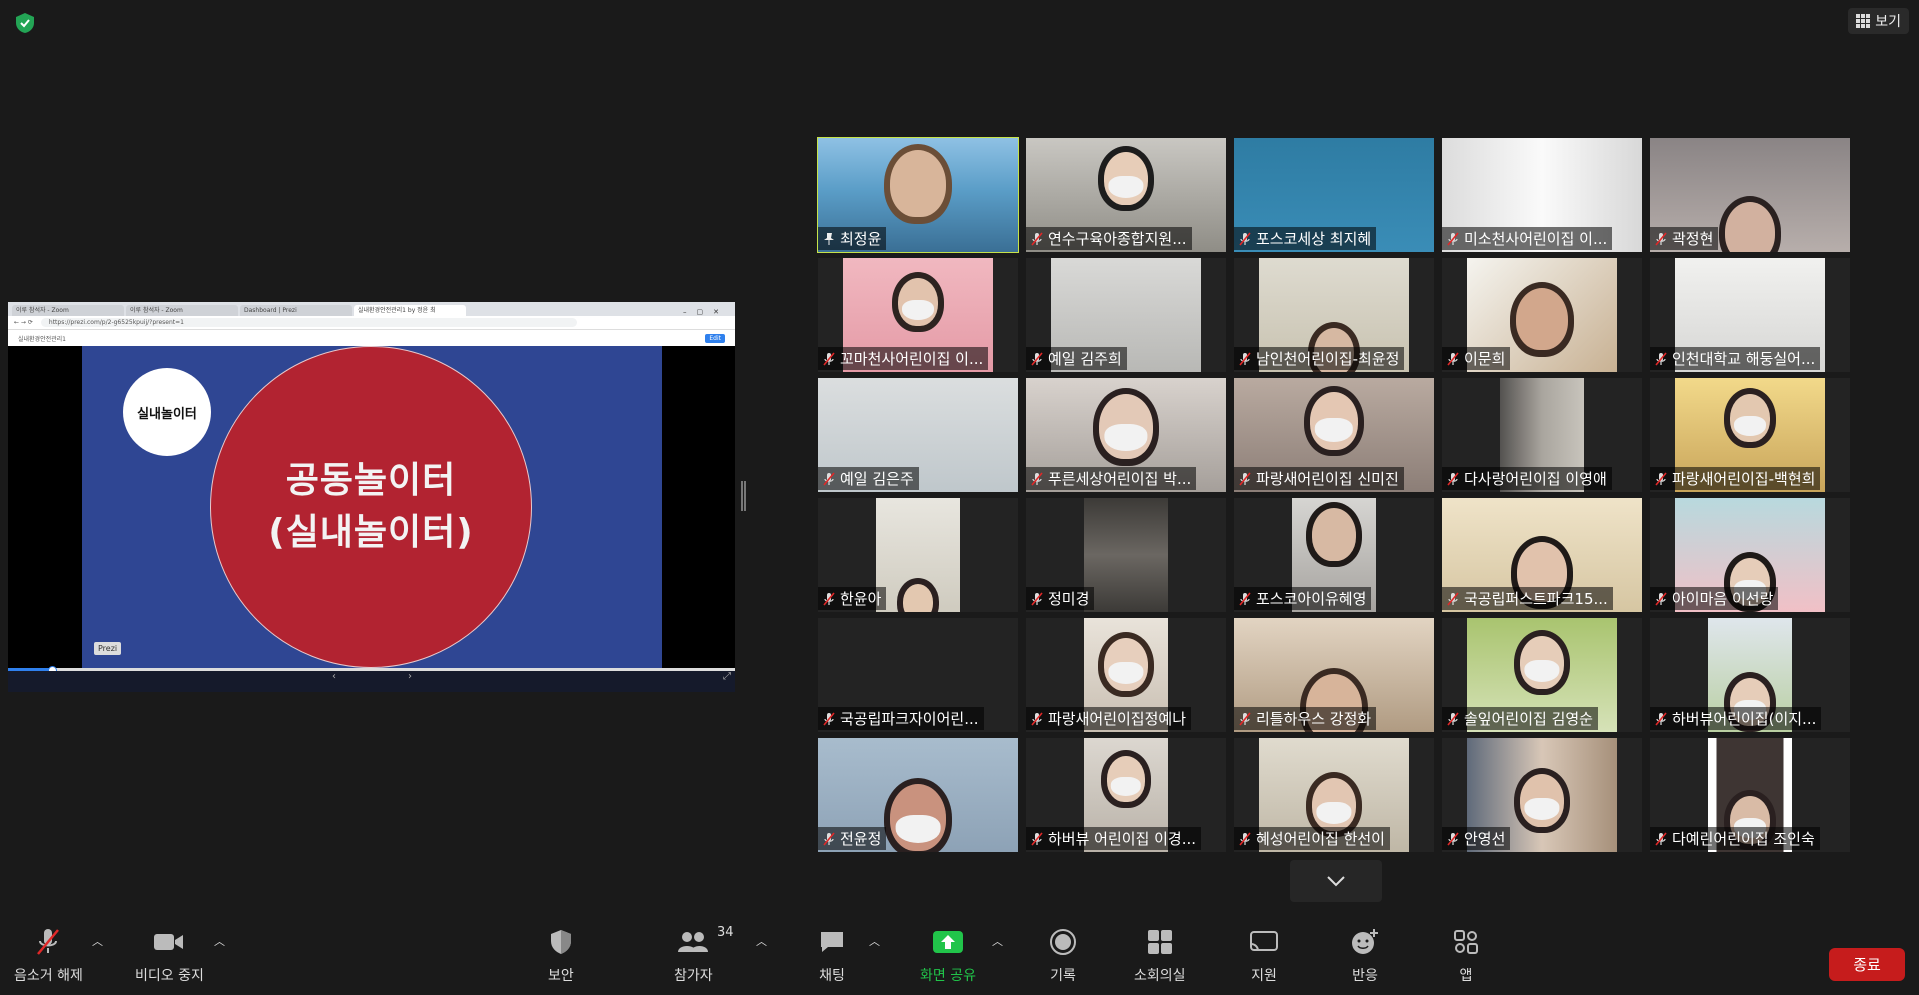  What do you see at coordinates (715, 338) in the screenshot?
I see `edit-button: Edit` at bounding box center [715, 338].